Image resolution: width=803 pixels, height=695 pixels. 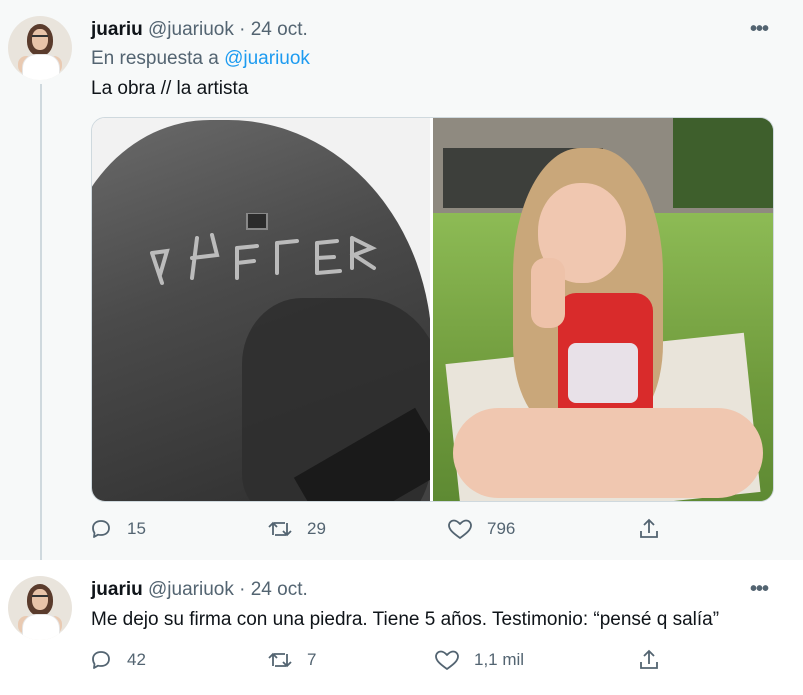 What do you see at coordinates (389, 532) in the screenshot?
I see `tweet-actions: 15 29 796` at bounding box center [389, 532].